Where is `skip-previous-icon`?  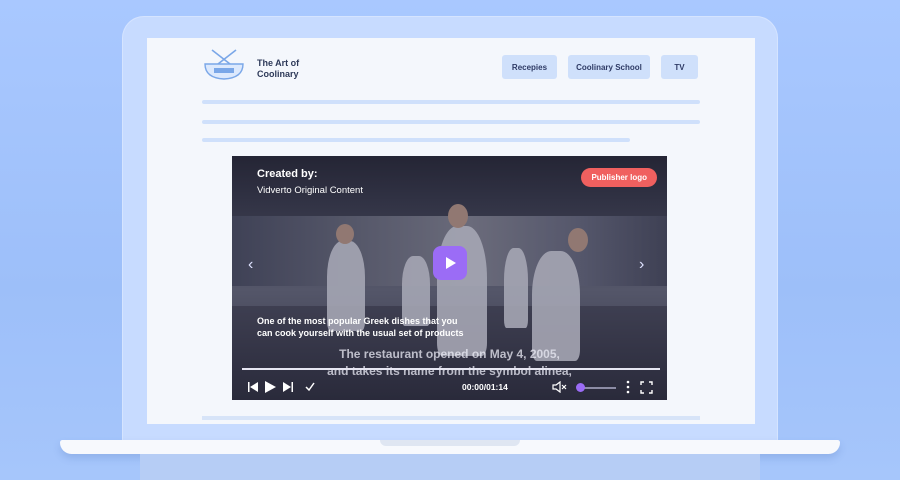 skip-previous-icon is located at coordinates (253, 387).